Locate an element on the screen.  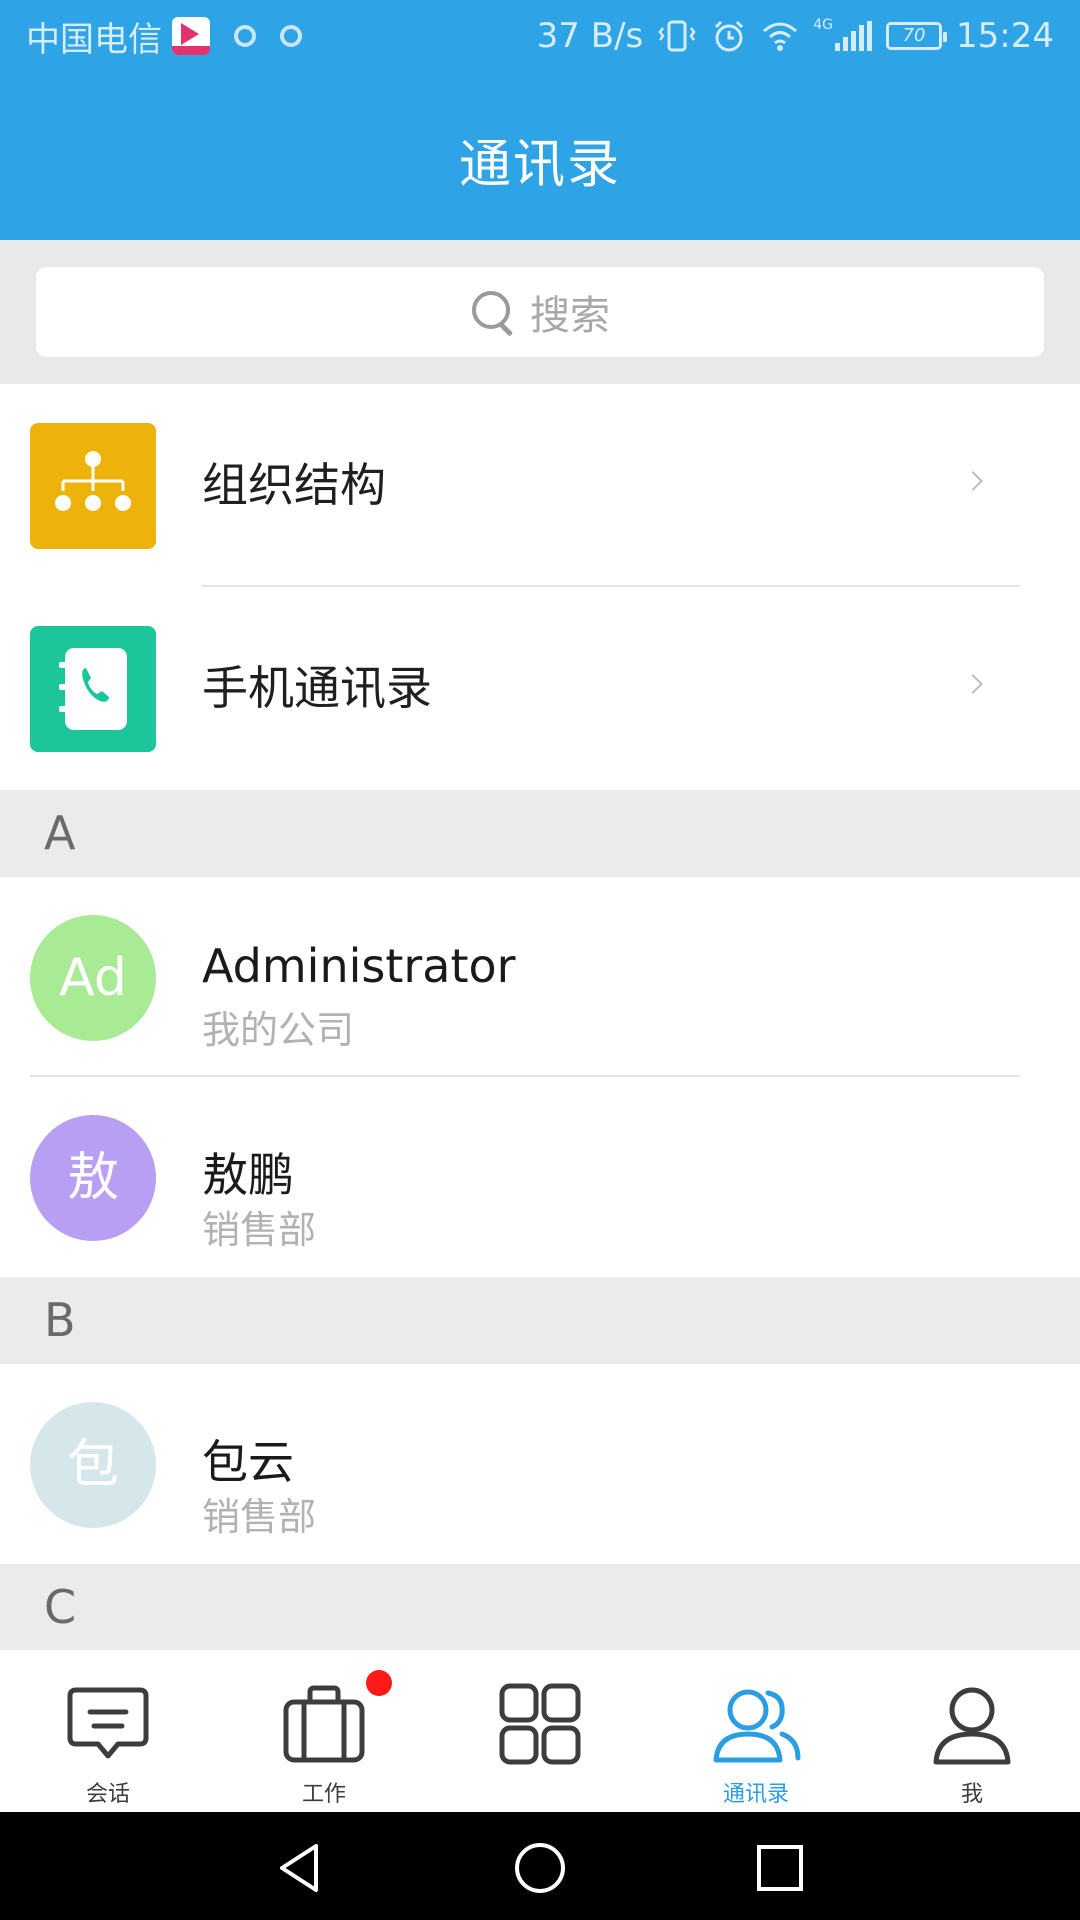
bottom-tab-bar: 会话 工作 通讯录 我 is located at coordinates (540, 1731).